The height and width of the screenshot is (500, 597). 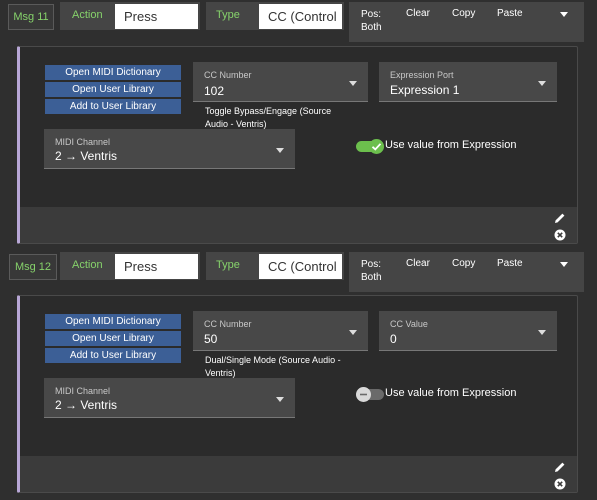 I want to click on toggle-knob, so click(x=363, y=394).